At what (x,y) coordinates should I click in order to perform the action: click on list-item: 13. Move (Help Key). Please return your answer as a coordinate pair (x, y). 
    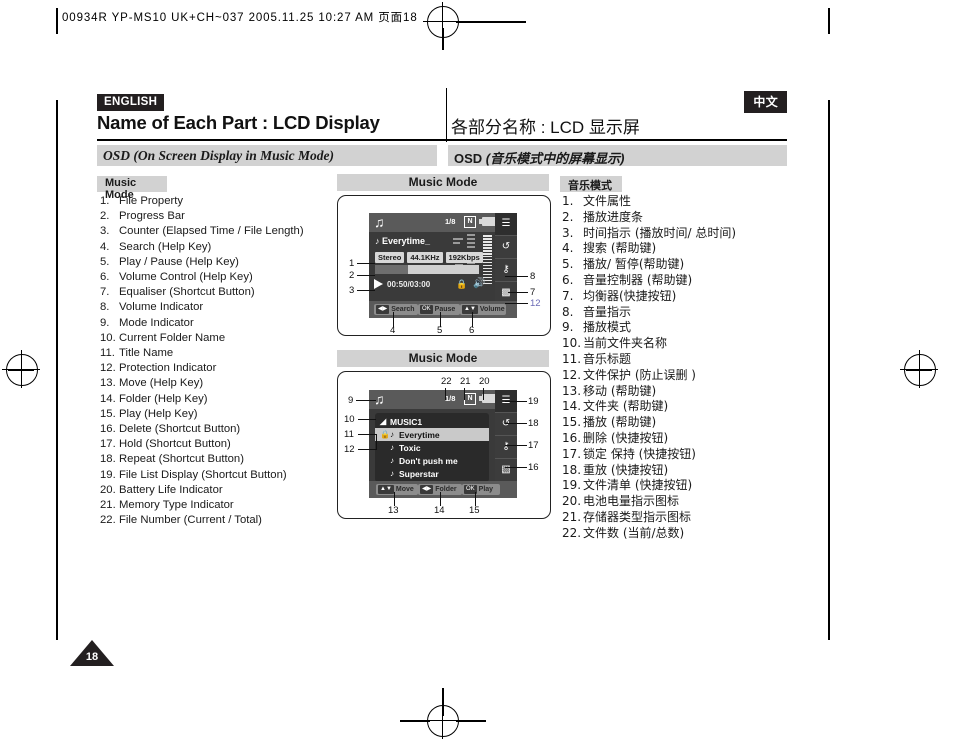
    Looking at the image, I should click on (220, 383).